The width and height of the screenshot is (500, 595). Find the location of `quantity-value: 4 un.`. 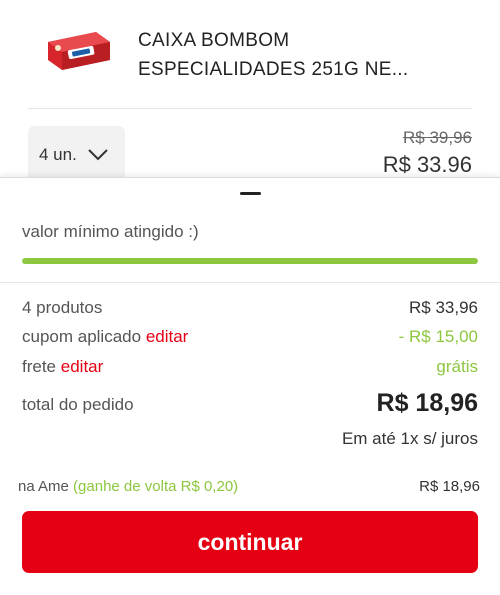

quantity-value: 4 un. is located at coordinates (58, 154).